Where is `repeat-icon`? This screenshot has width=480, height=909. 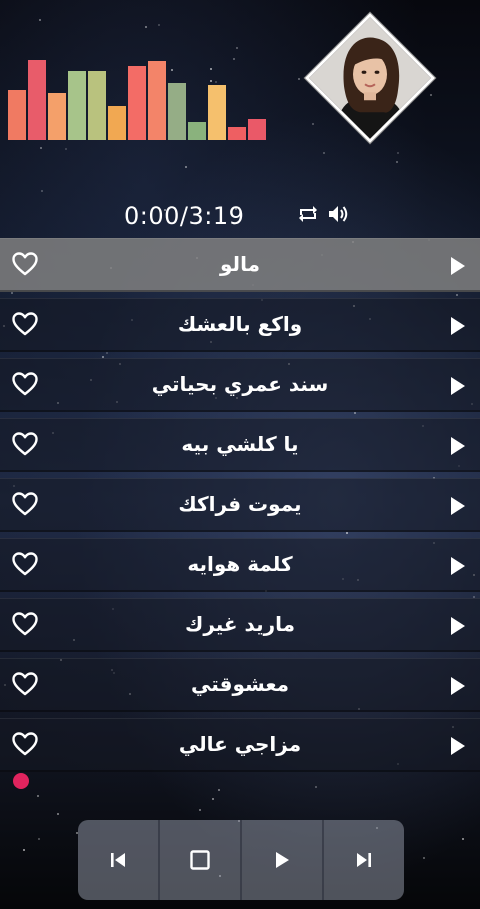
repeat-icon is located at coordinates (308, 214).